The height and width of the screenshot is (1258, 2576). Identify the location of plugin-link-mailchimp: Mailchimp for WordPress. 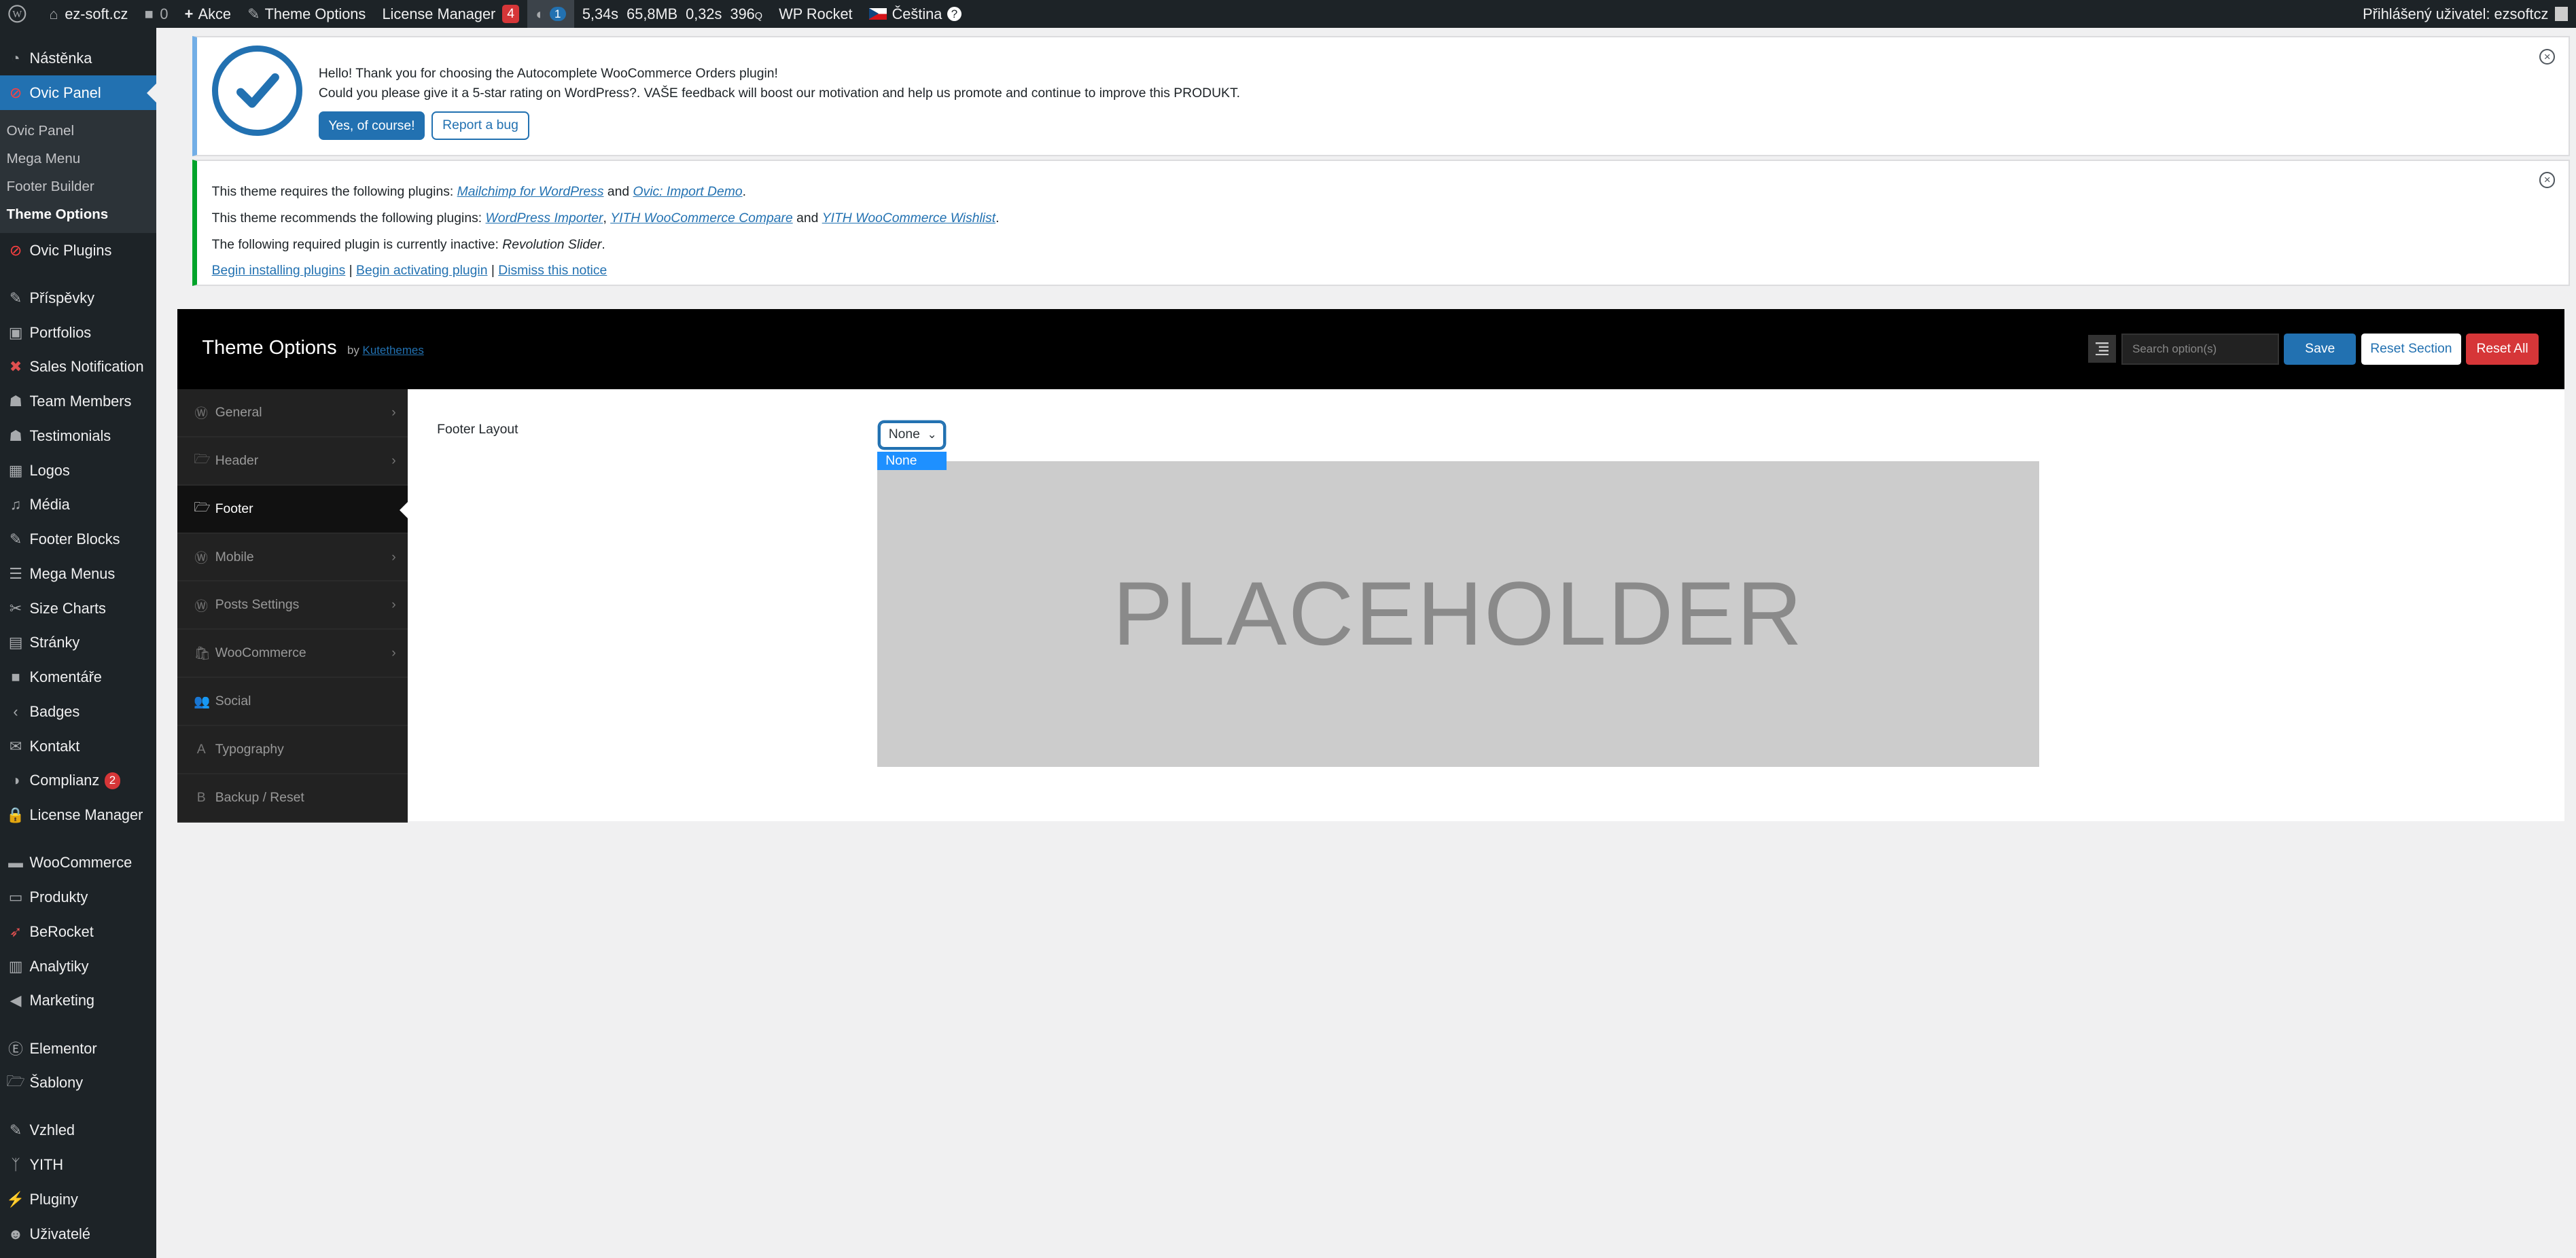
(530, 191).